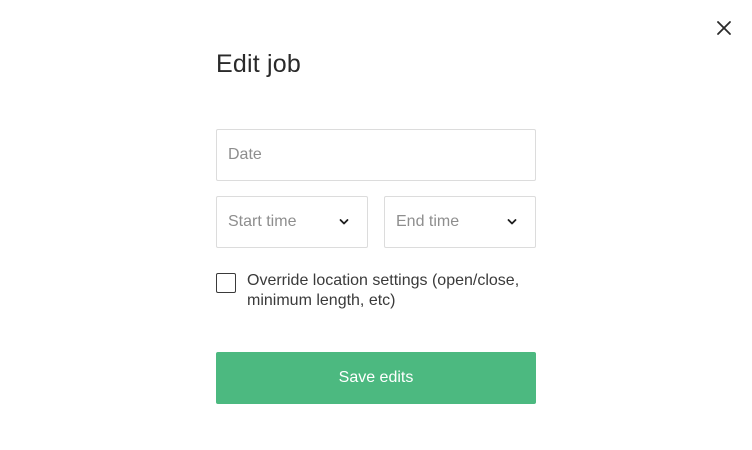  I want to click on date-input: Date, so click(376, 155).